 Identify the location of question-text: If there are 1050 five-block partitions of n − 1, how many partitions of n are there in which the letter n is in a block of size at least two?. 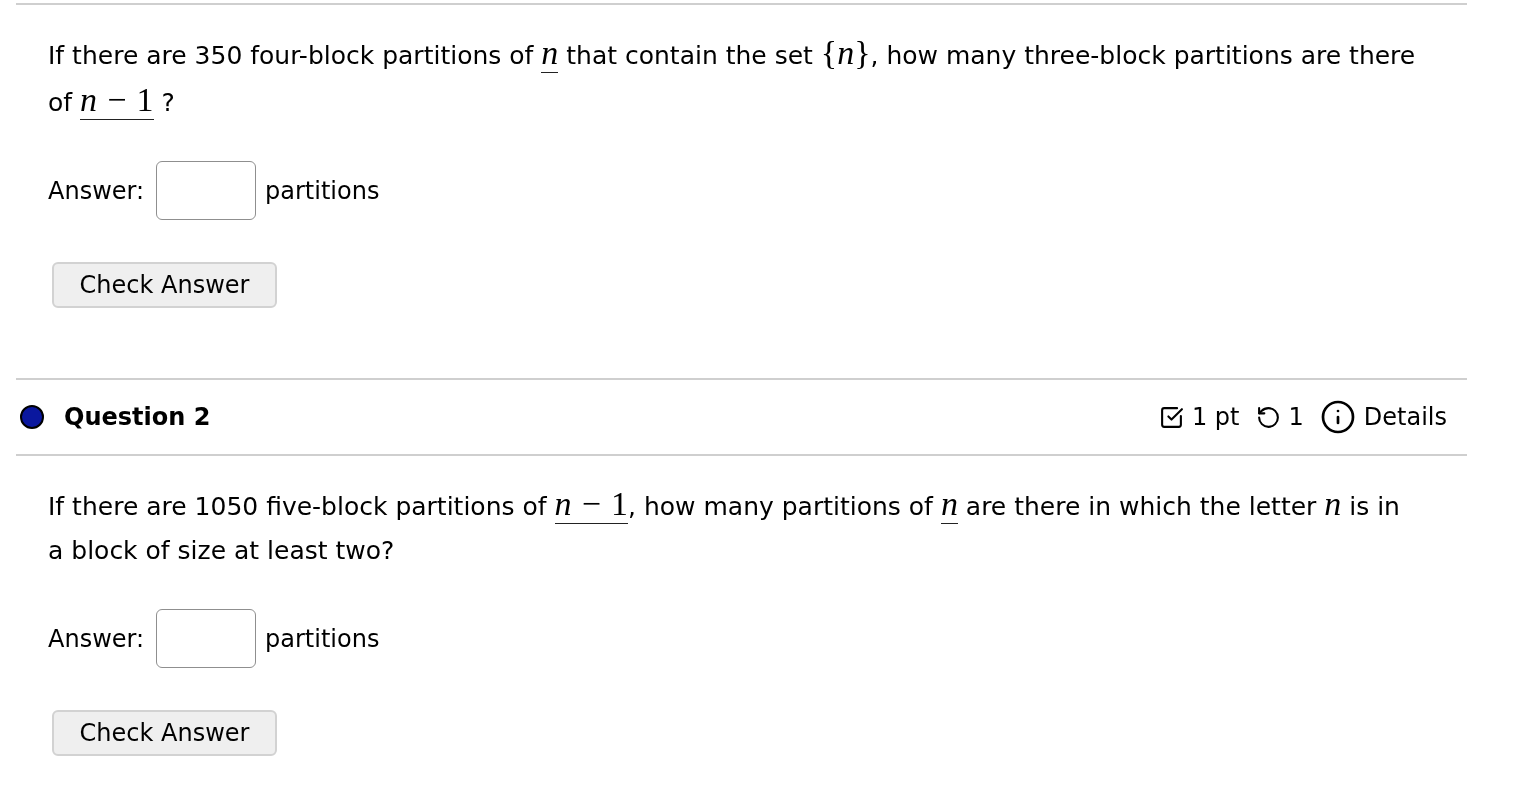
(724, 525).